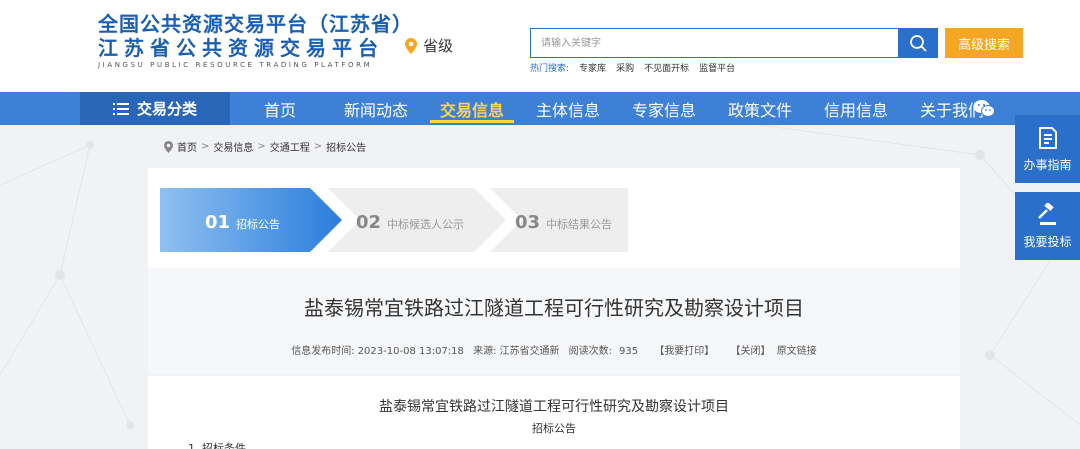 Image resolution: width=1080 pixels, height=449 pixels. Describe the element at coordinates (187, 146) in the screenshot. I see `breadcrumb-item-home: 首页` at that location.